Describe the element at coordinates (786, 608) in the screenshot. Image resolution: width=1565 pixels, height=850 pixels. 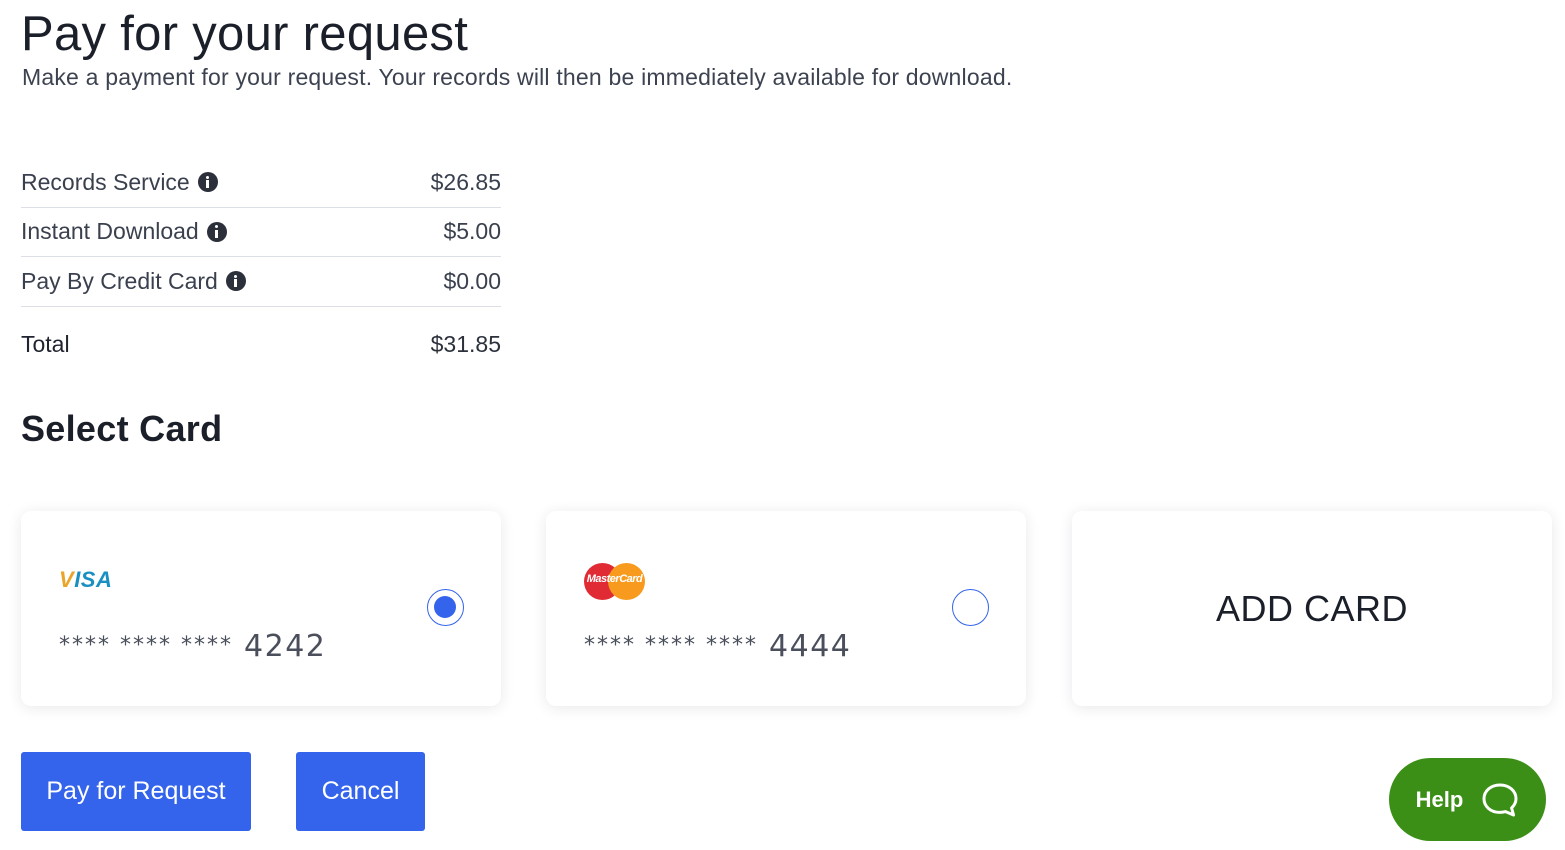
I see `card-option-mastercard: MasterCard **** **** **** 4444` at that location.